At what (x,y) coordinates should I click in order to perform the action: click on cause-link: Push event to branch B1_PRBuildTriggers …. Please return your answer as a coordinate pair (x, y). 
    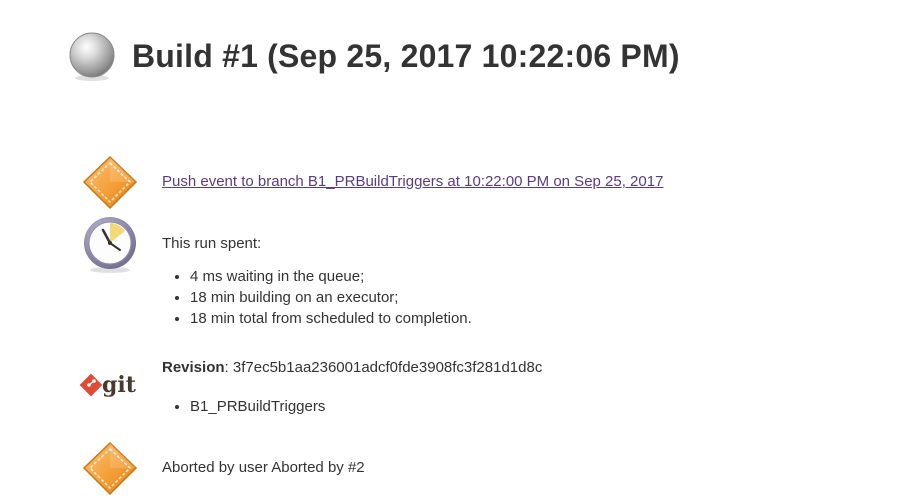
    Looking at the image, I should click on (412, 181).